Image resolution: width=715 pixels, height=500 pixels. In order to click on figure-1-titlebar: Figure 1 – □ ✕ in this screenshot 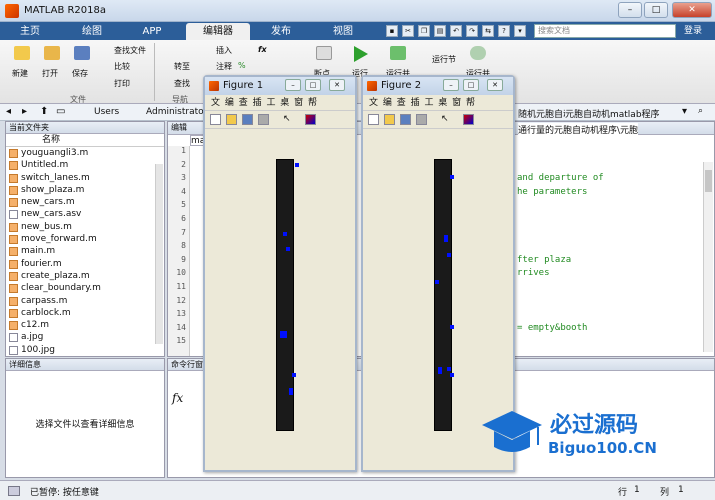, I will do `click(280, 86)`.